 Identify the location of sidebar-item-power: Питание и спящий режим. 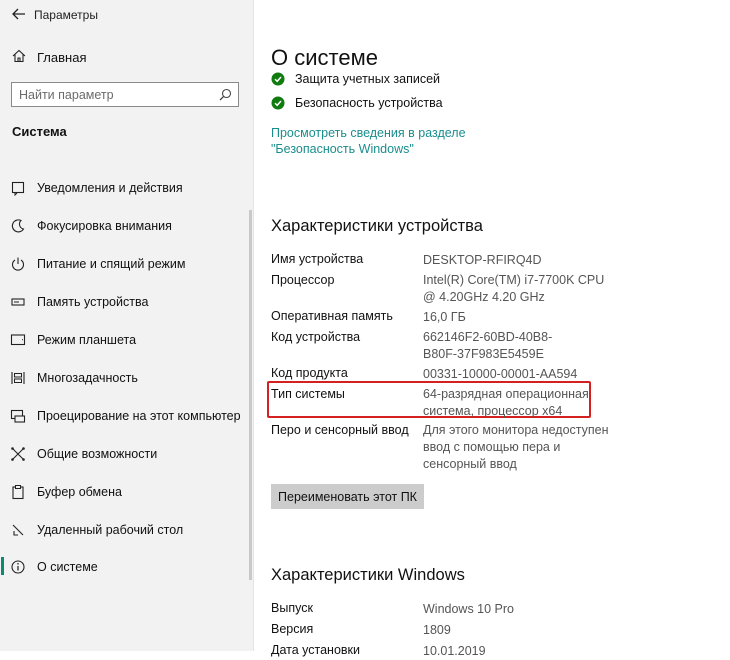
(126, 264).